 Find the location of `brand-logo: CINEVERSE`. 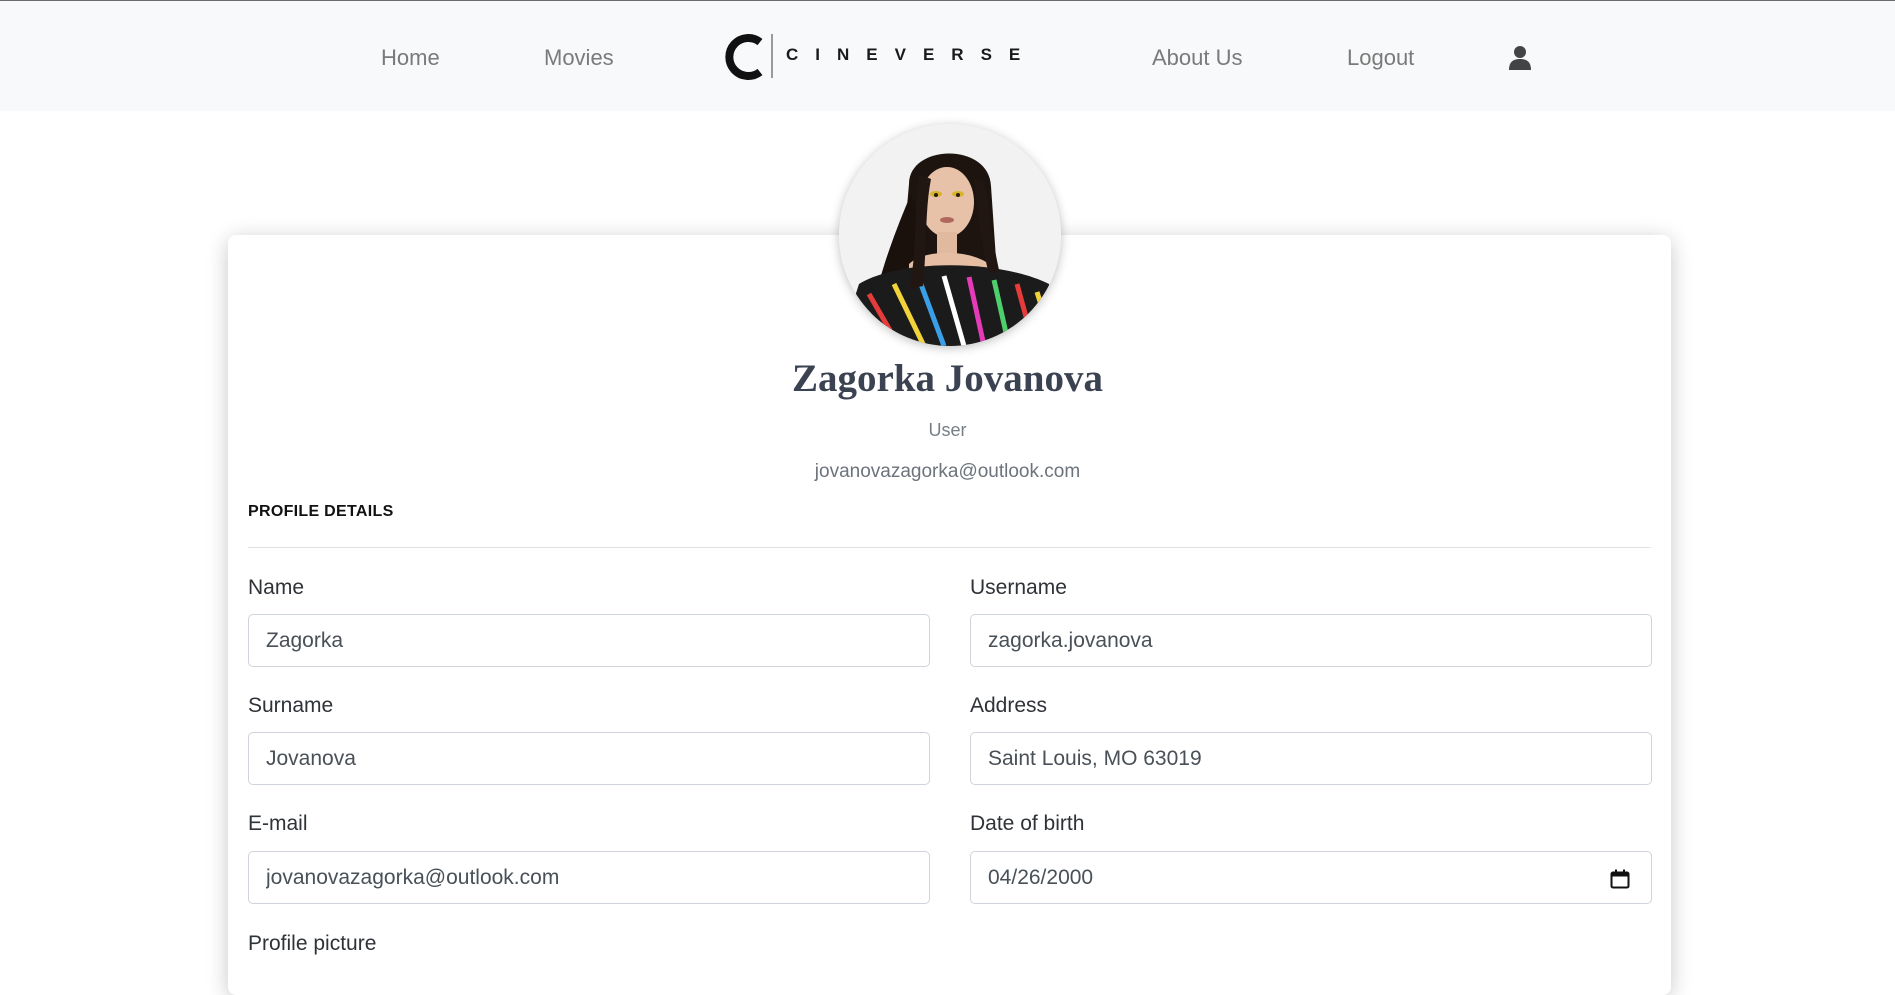

brand-logo: CINEVERSE is located at coordinates (874, 57).